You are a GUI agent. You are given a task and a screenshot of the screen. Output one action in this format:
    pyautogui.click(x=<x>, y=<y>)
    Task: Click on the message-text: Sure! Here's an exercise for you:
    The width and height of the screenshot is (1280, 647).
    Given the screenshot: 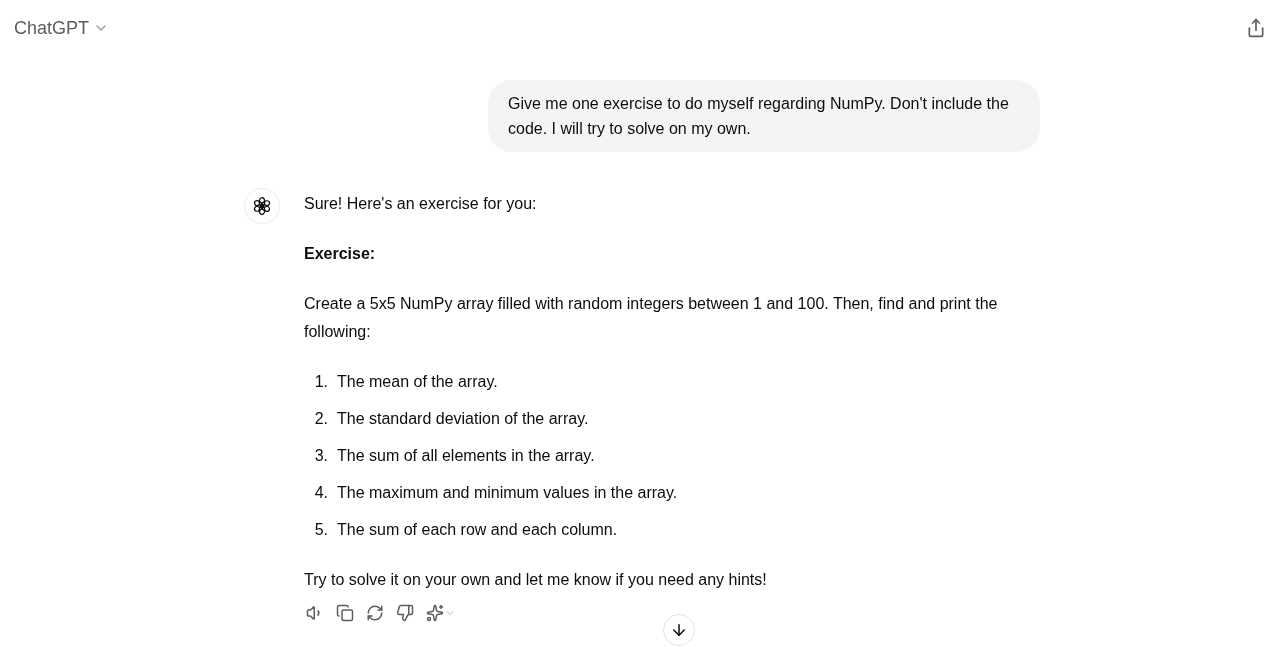 What is the action you would take?
    pyautogui.click(x=421, y=204)
    